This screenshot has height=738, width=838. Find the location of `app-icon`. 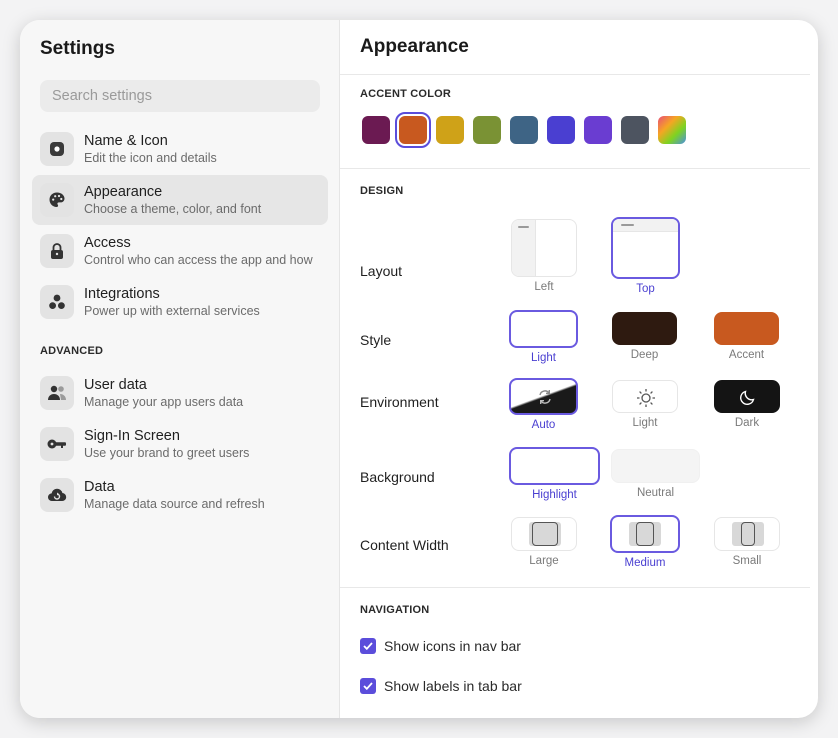

app-icon is located at coordinates (57, 149).